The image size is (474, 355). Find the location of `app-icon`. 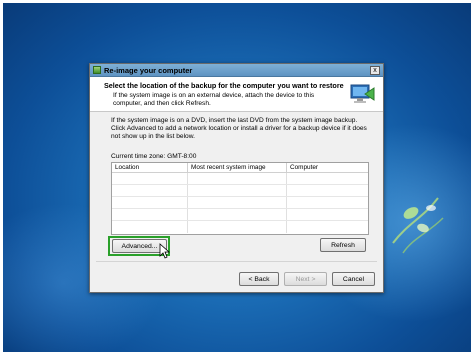

app-icon is located at coordinates (97, 70).